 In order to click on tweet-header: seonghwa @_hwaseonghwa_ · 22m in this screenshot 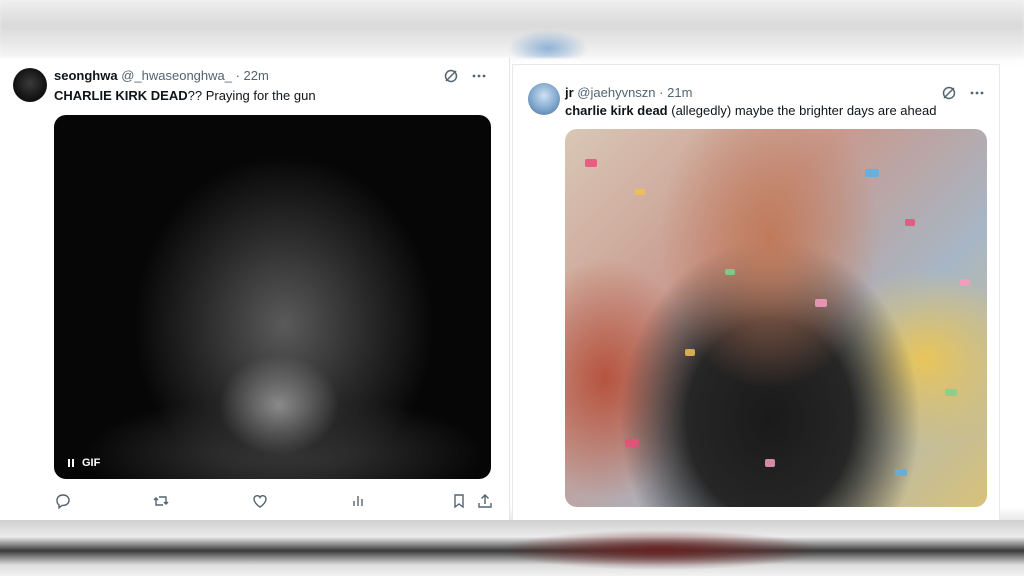, I will do `click(161, 75)`.